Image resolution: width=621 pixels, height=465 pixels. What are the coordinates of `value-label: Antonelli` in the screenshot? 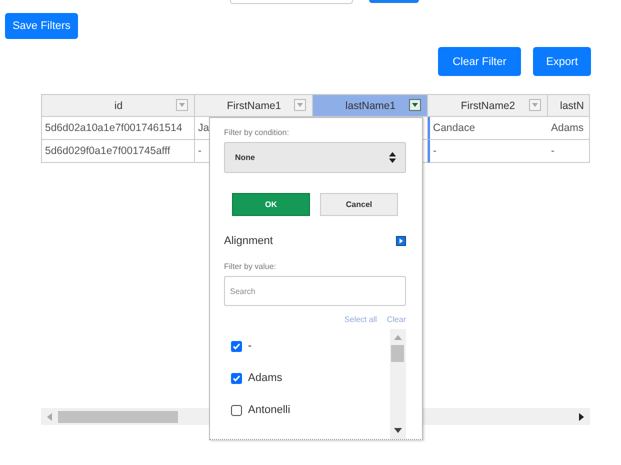 It's located at (269, 410).